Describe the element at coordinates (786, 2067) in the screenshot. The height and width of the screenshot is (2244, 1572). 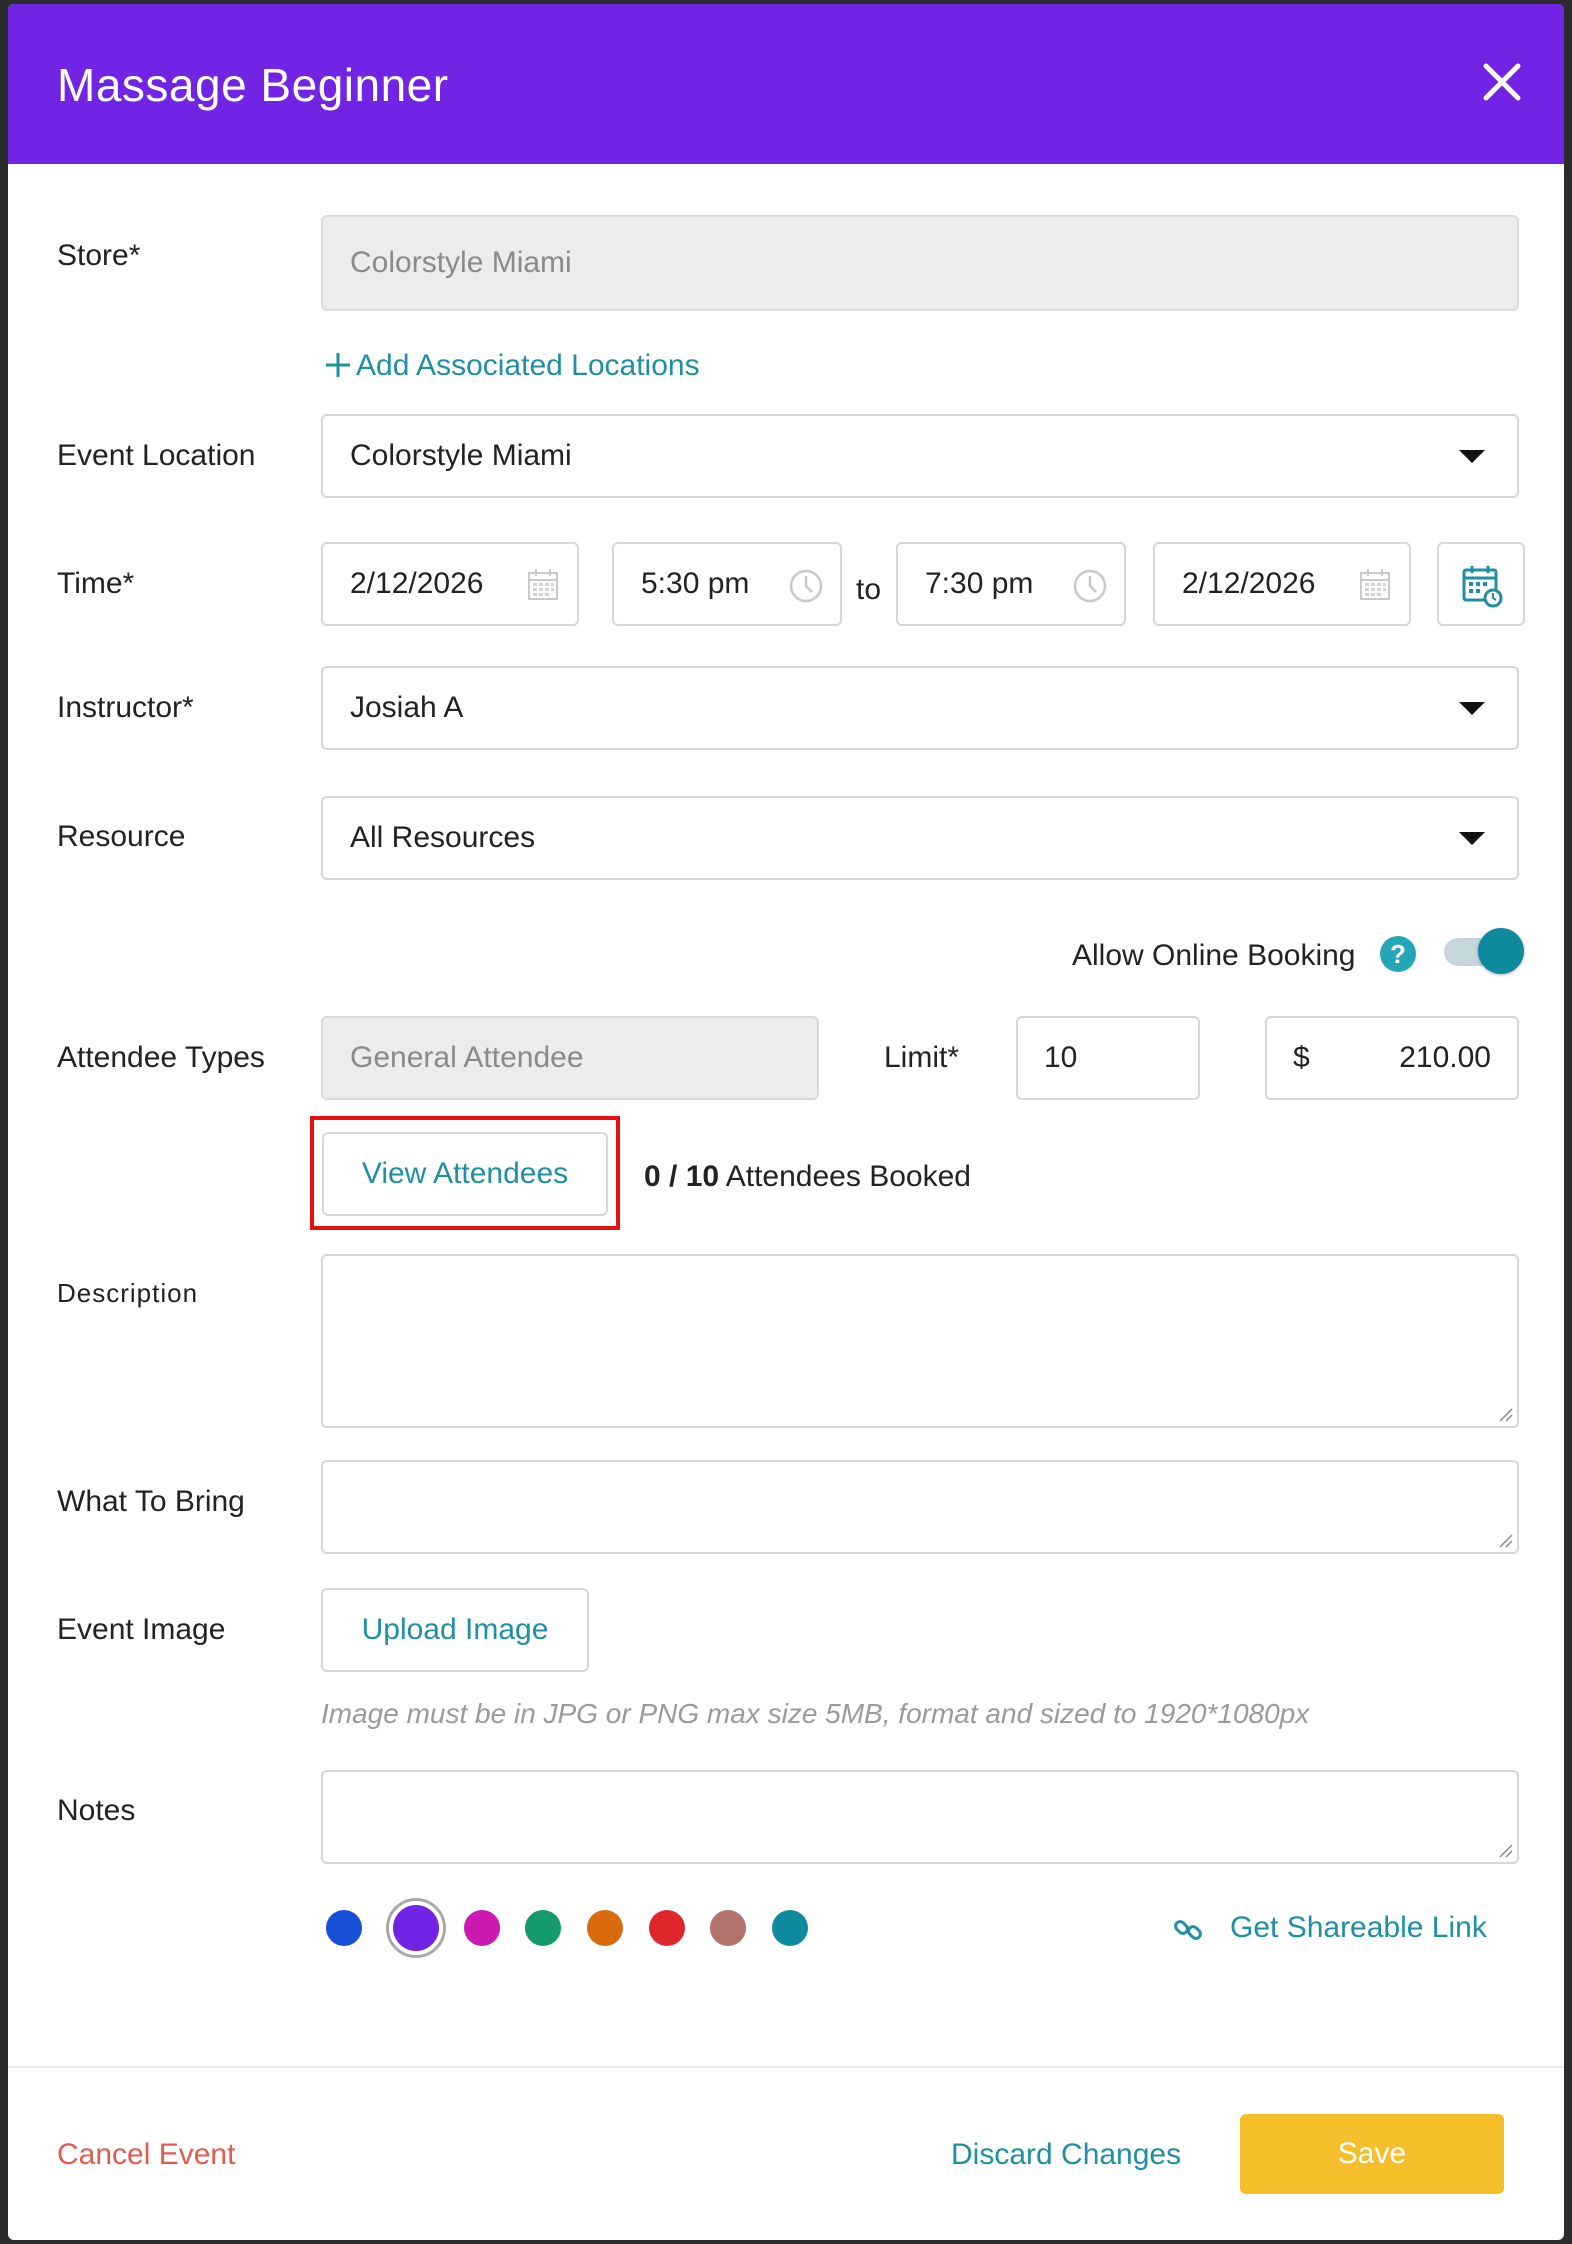
I see `footer-divider` at that location.